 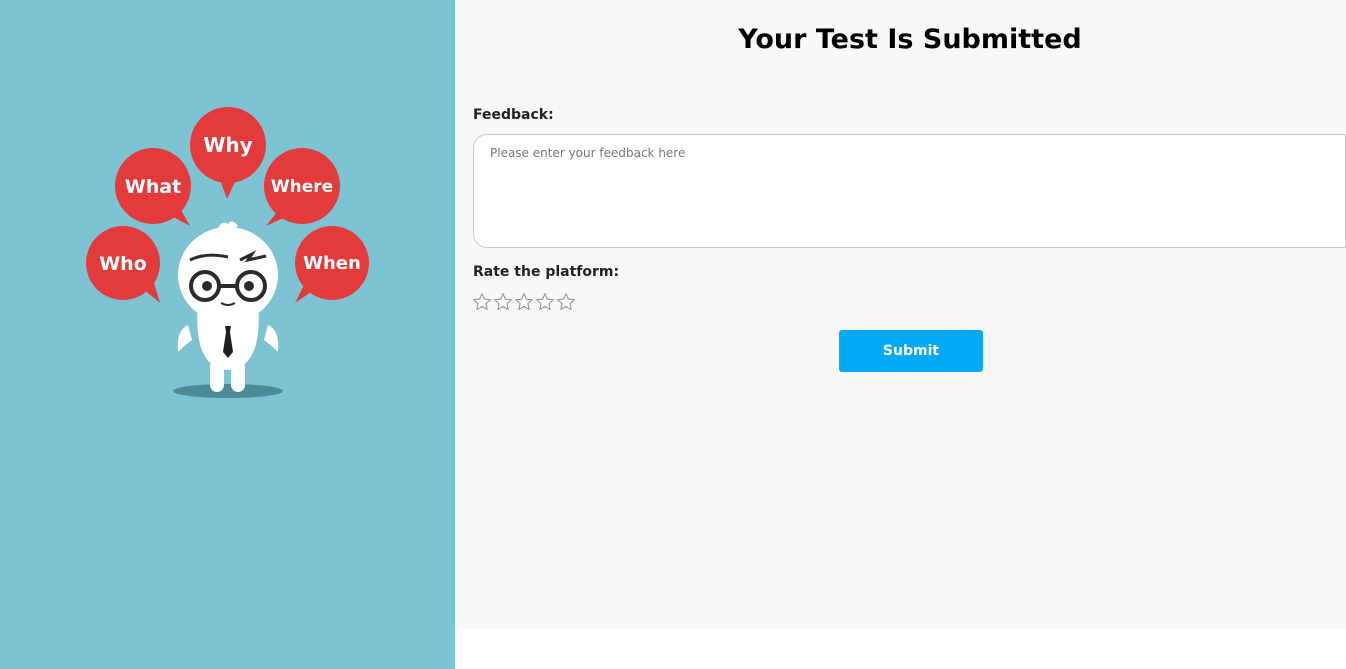 I want to click on submit-button: Submit, so click(x=911, y=351).